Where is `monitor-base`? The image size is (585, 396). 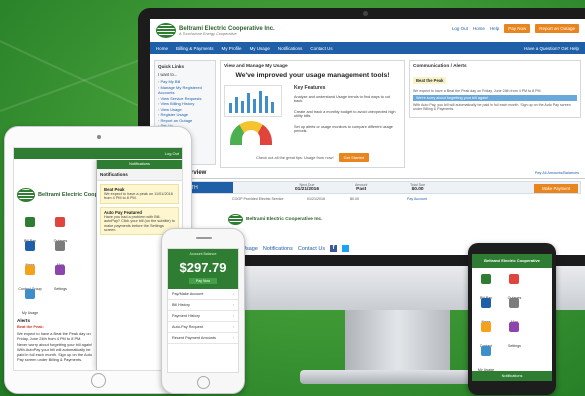
monitor-base is located at coordinates (397, 377).